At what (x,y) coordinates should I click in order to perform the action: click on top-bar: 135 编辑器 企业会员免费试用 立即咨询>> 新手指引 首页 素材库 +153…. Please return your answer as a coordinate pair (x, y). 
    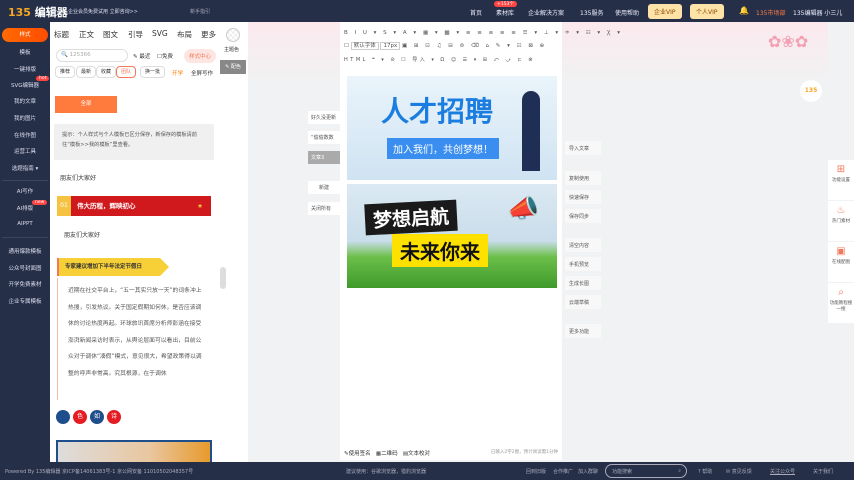
    Looking at the image, I should click on (427, 11).